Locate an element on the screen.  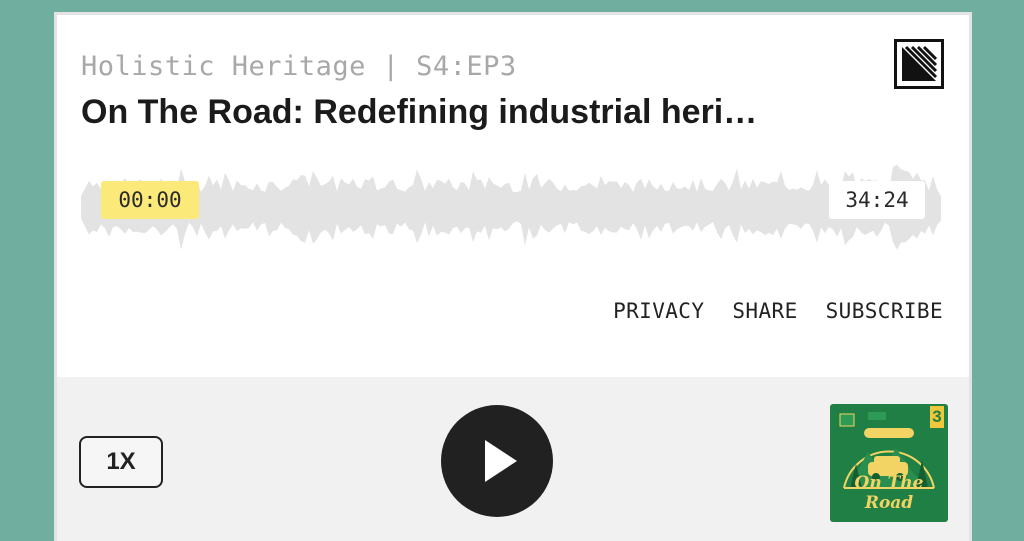
podcast-platform-logo-icon is located at coordinates (919, 64).